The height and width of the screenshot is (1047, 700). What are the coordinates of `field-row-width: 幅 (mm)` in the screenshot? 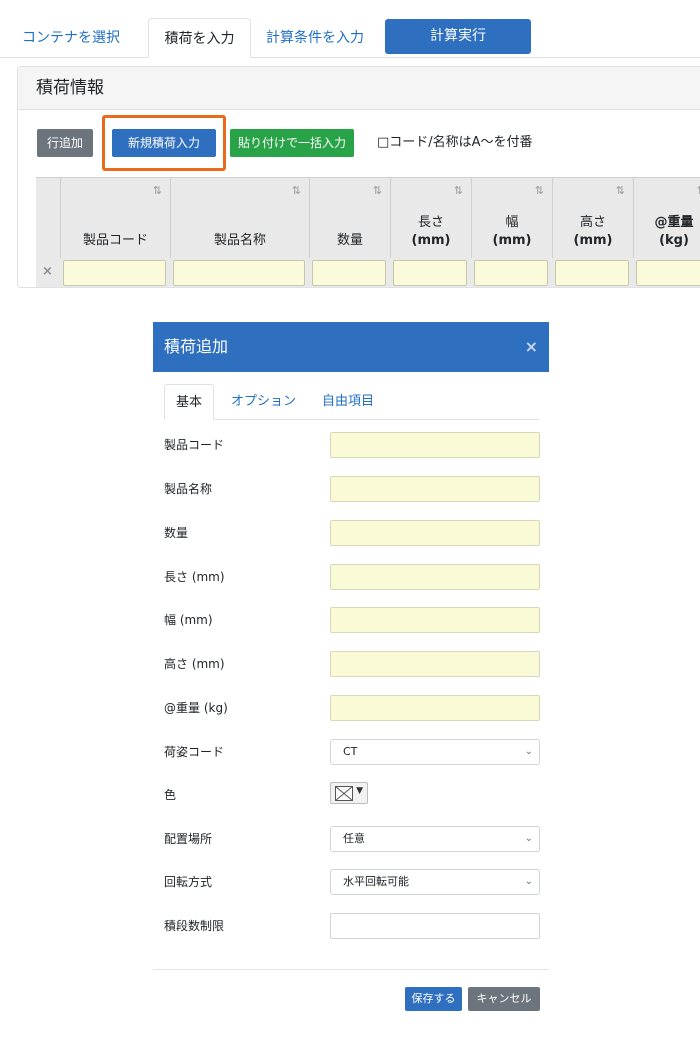 It's located at (352, 620).